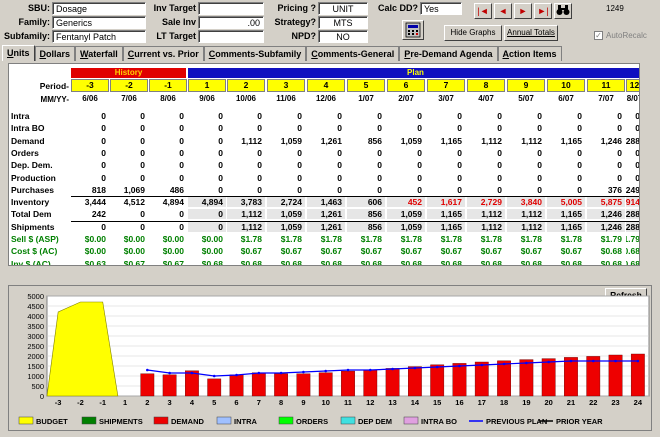 Image resolution: width=660 pixels, height=437 pixels. What do you see at coordinates (413, 30) in the screenshot?
I see `calculator-icon` at bounding box center [413, 30].